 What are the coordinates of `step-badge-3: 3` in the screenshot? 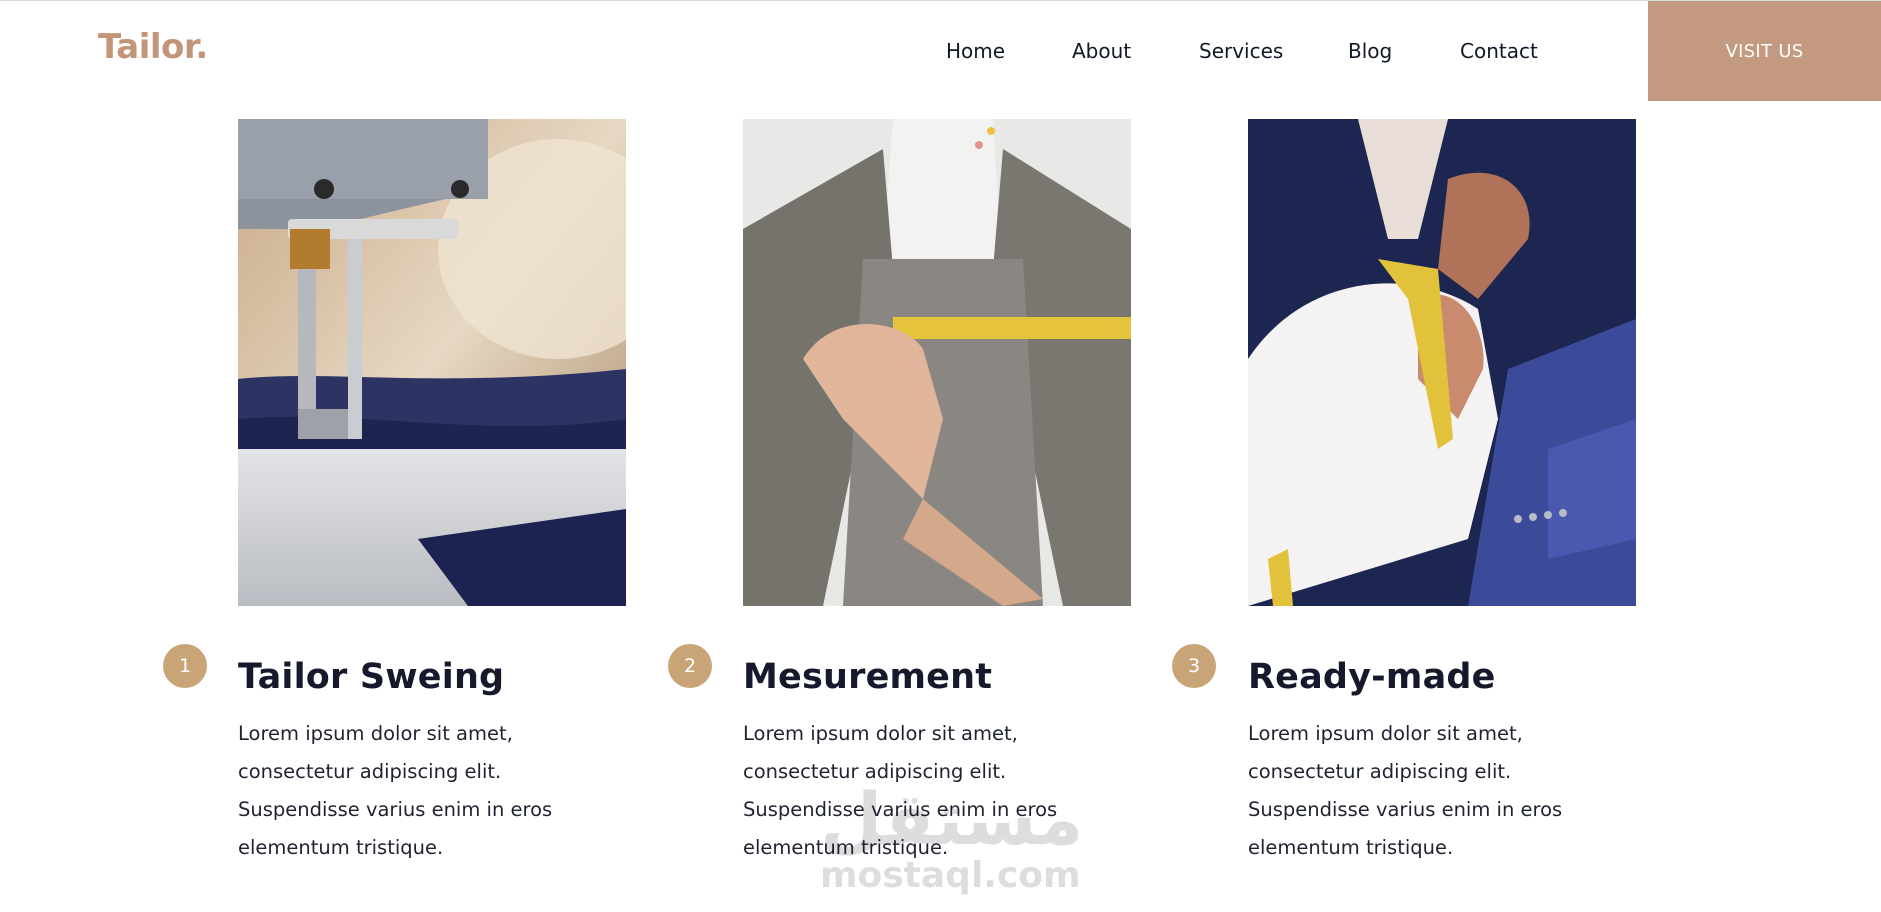 It's located at (1194, 666).